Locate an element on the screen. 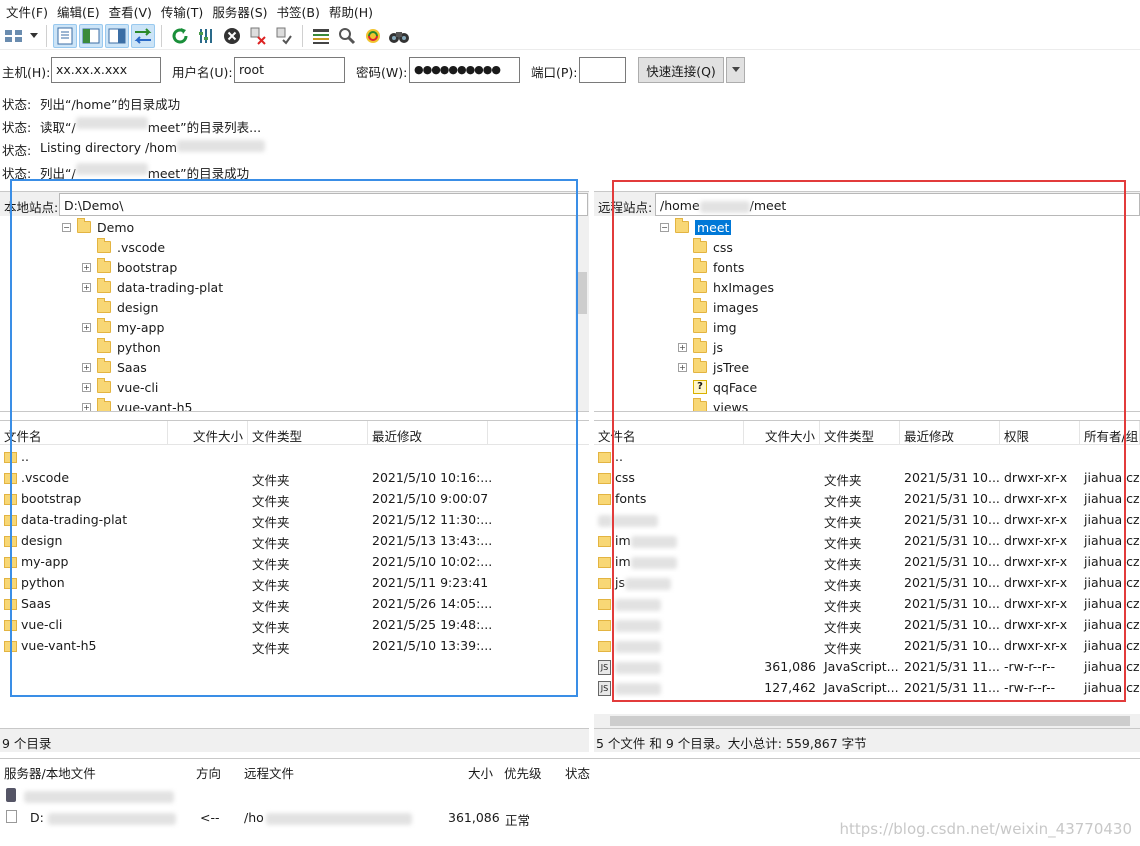 The image size is (1140, 846). tree-node: + bootstrap is located at coordinates (129, 267).